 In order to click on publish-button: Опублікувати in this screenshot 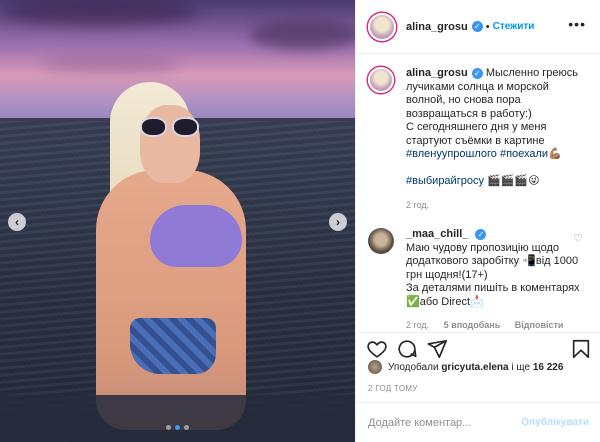, I will do `click(555, 422)`.